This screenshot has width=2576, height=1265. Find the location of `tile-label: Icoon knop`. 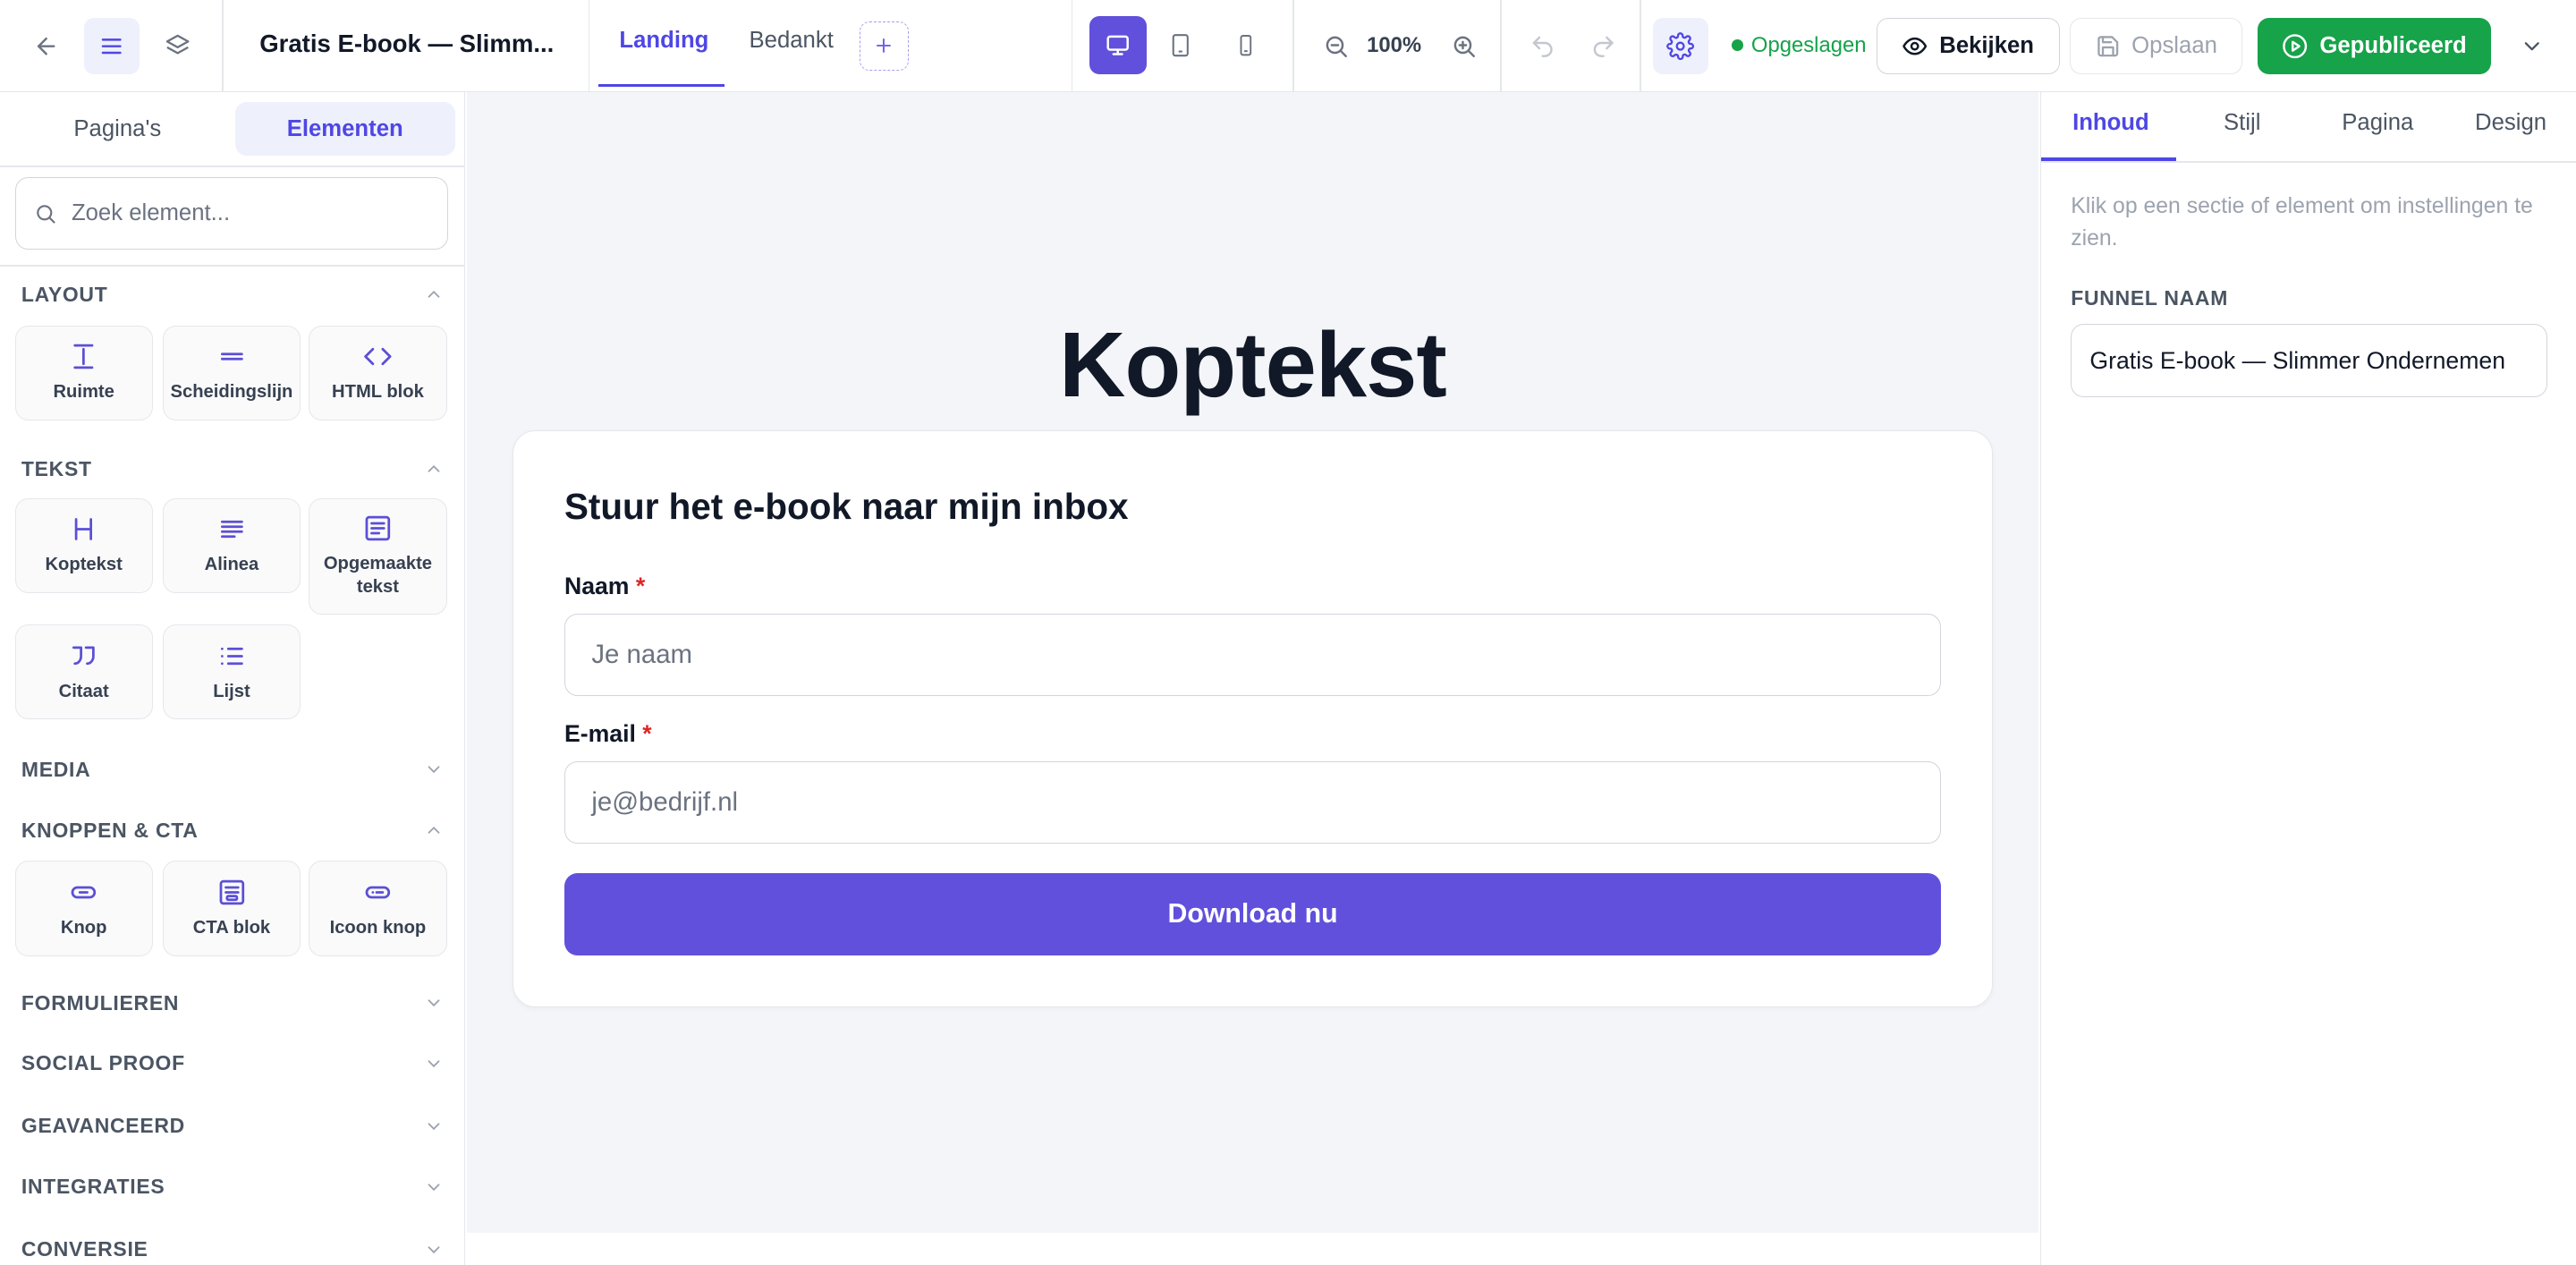

tile-label: Icoon knop is located at coordinates (378, 928).